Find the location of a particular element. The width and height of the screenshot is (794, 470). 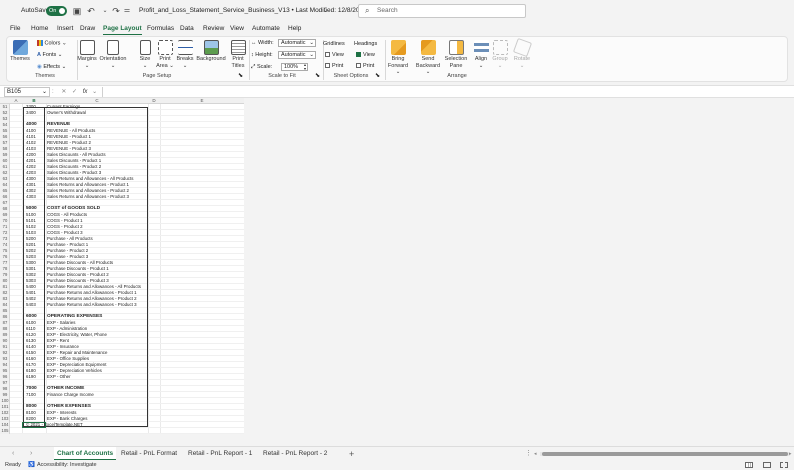

scale-to-fit-launcher-icon: ⬊ is located at coordinates (317, 76).